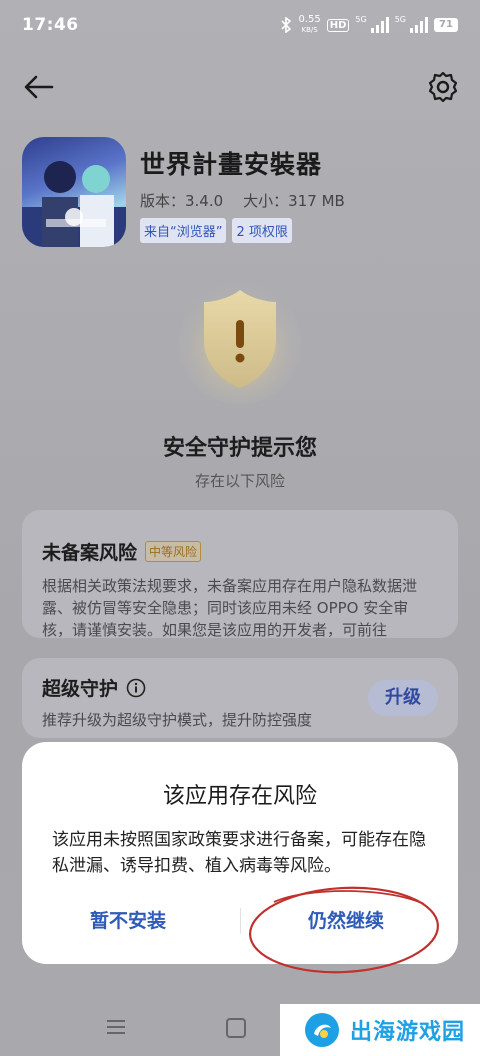 This screenshot has width=480, height=1056. What do you see at coordinates (344, 930) in the screenshot?
I see `annotation-circle` at bounding box center [344, 930].